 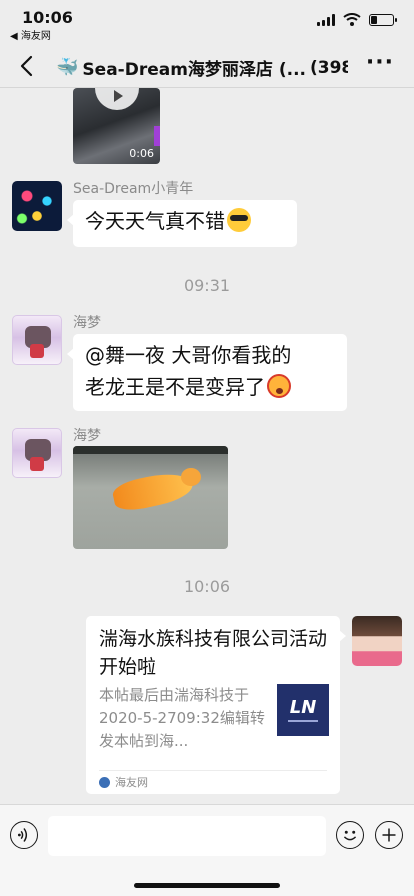 I want to click on logo-mark: LN, so click(x=303, y=707).